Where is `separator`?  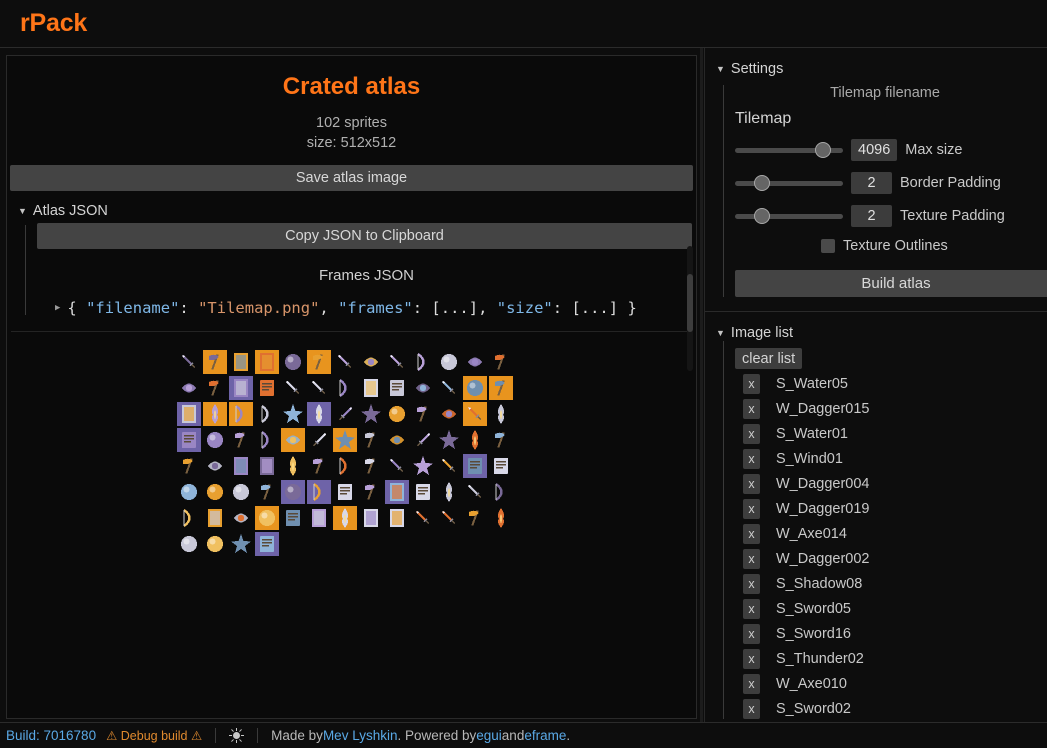 separator is located at coordinates (351, 331).